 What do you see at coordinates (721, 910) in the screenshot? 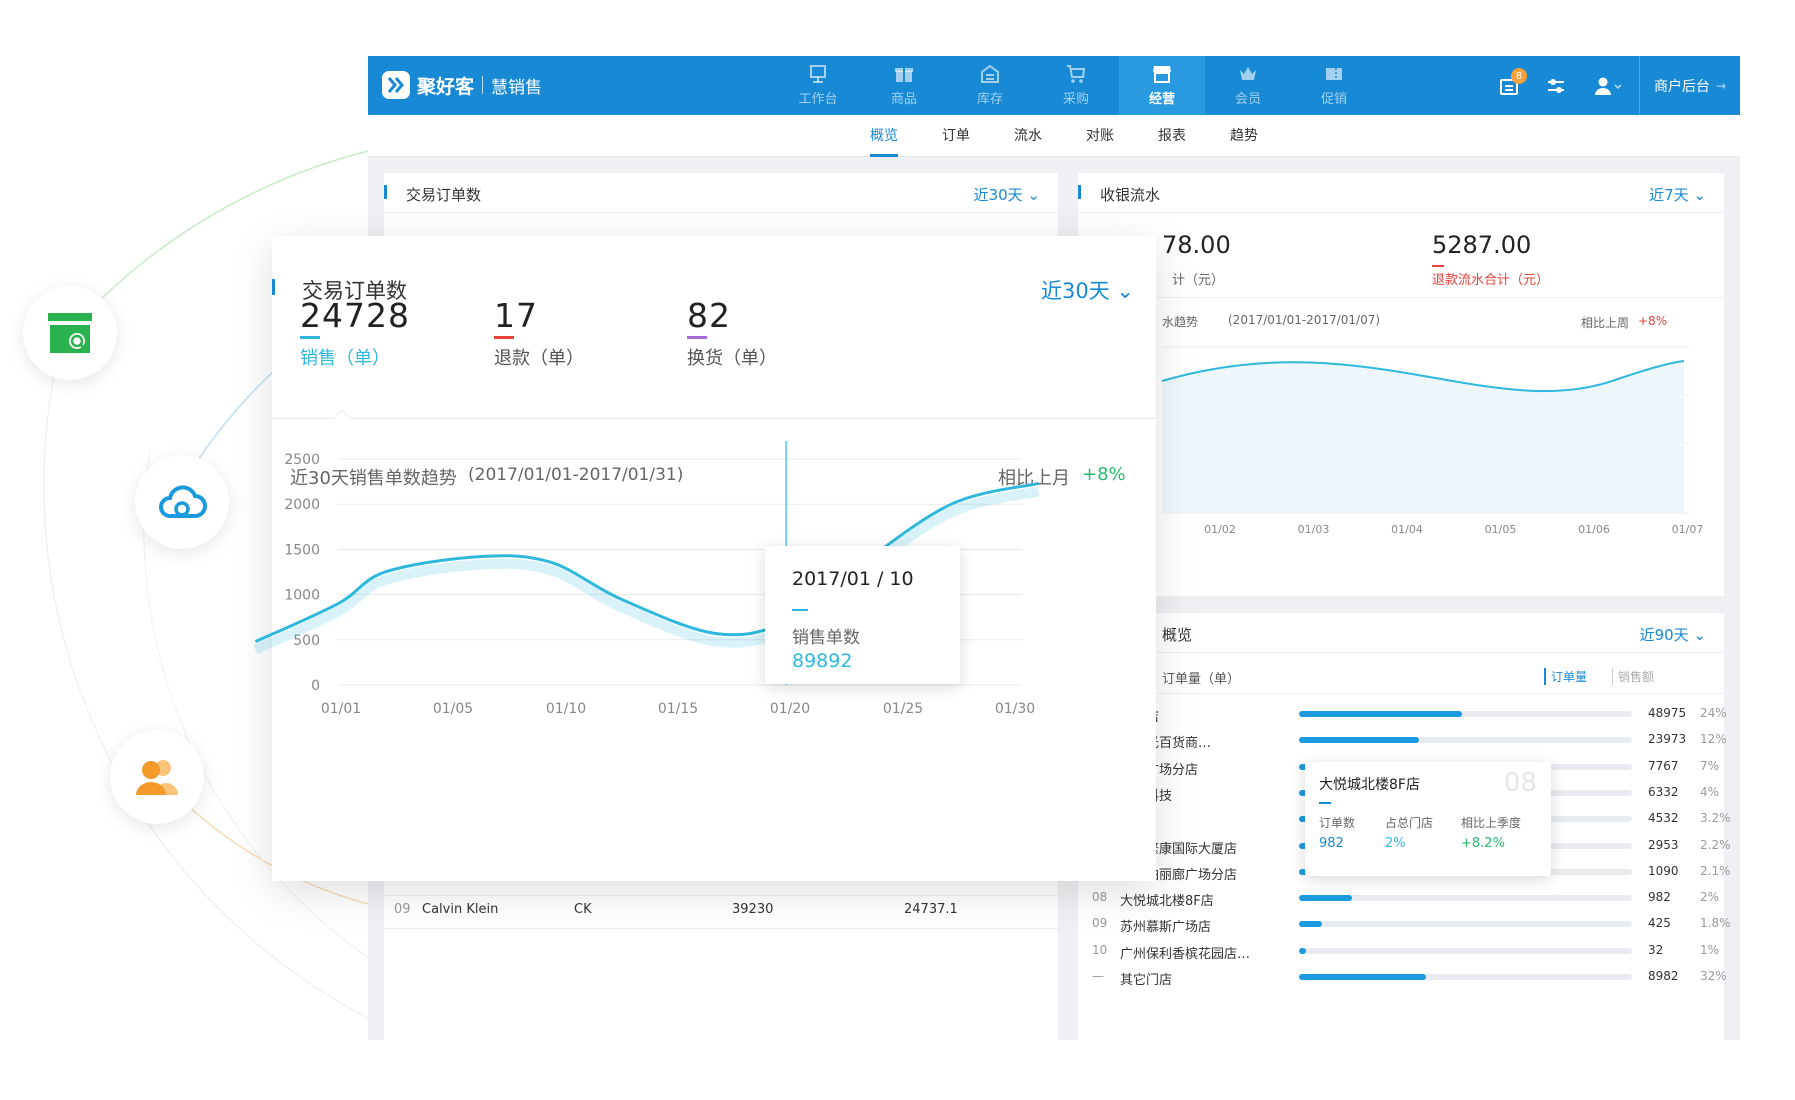
I see `table-row: 09 Calvin Klein CK 39230 24737.1` at bounding box center [721, 910].